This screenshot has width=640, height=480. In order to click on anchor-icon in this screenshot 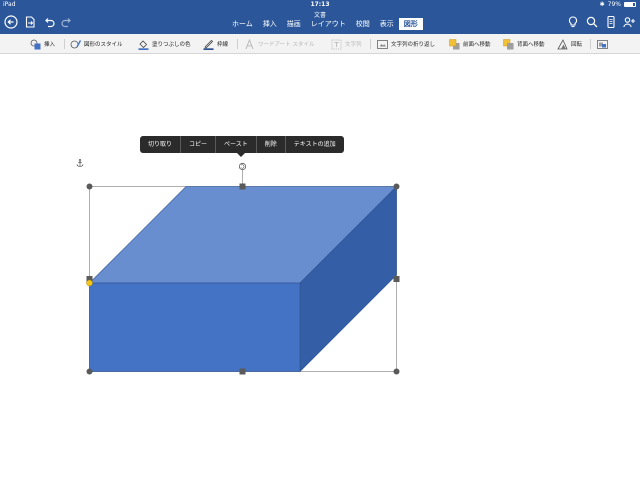, I will do `click(80, 163)`.